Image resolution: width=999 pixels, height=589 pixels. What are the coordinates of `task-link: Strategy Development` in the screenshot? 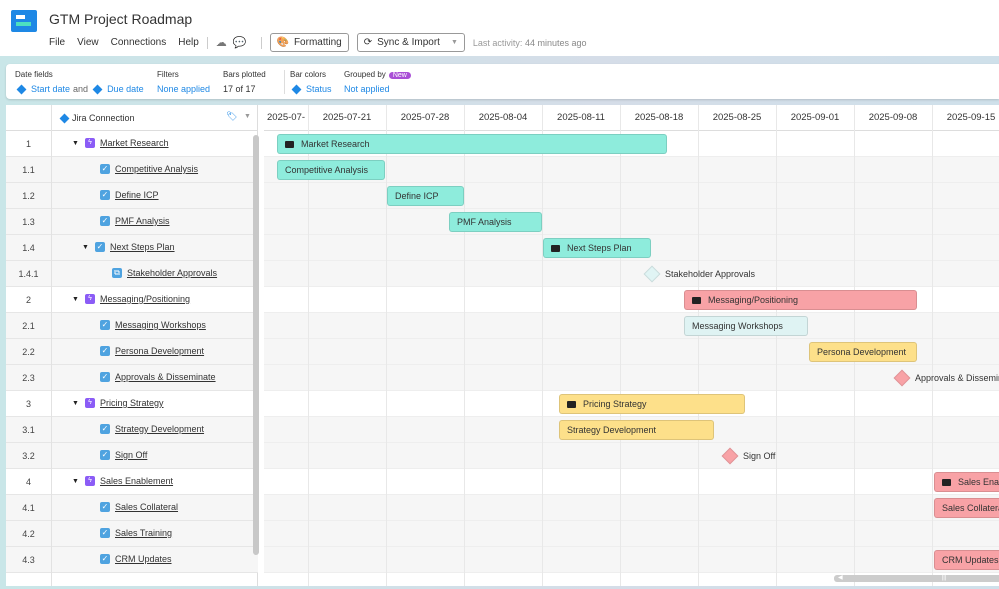 It's located at (159, 429).